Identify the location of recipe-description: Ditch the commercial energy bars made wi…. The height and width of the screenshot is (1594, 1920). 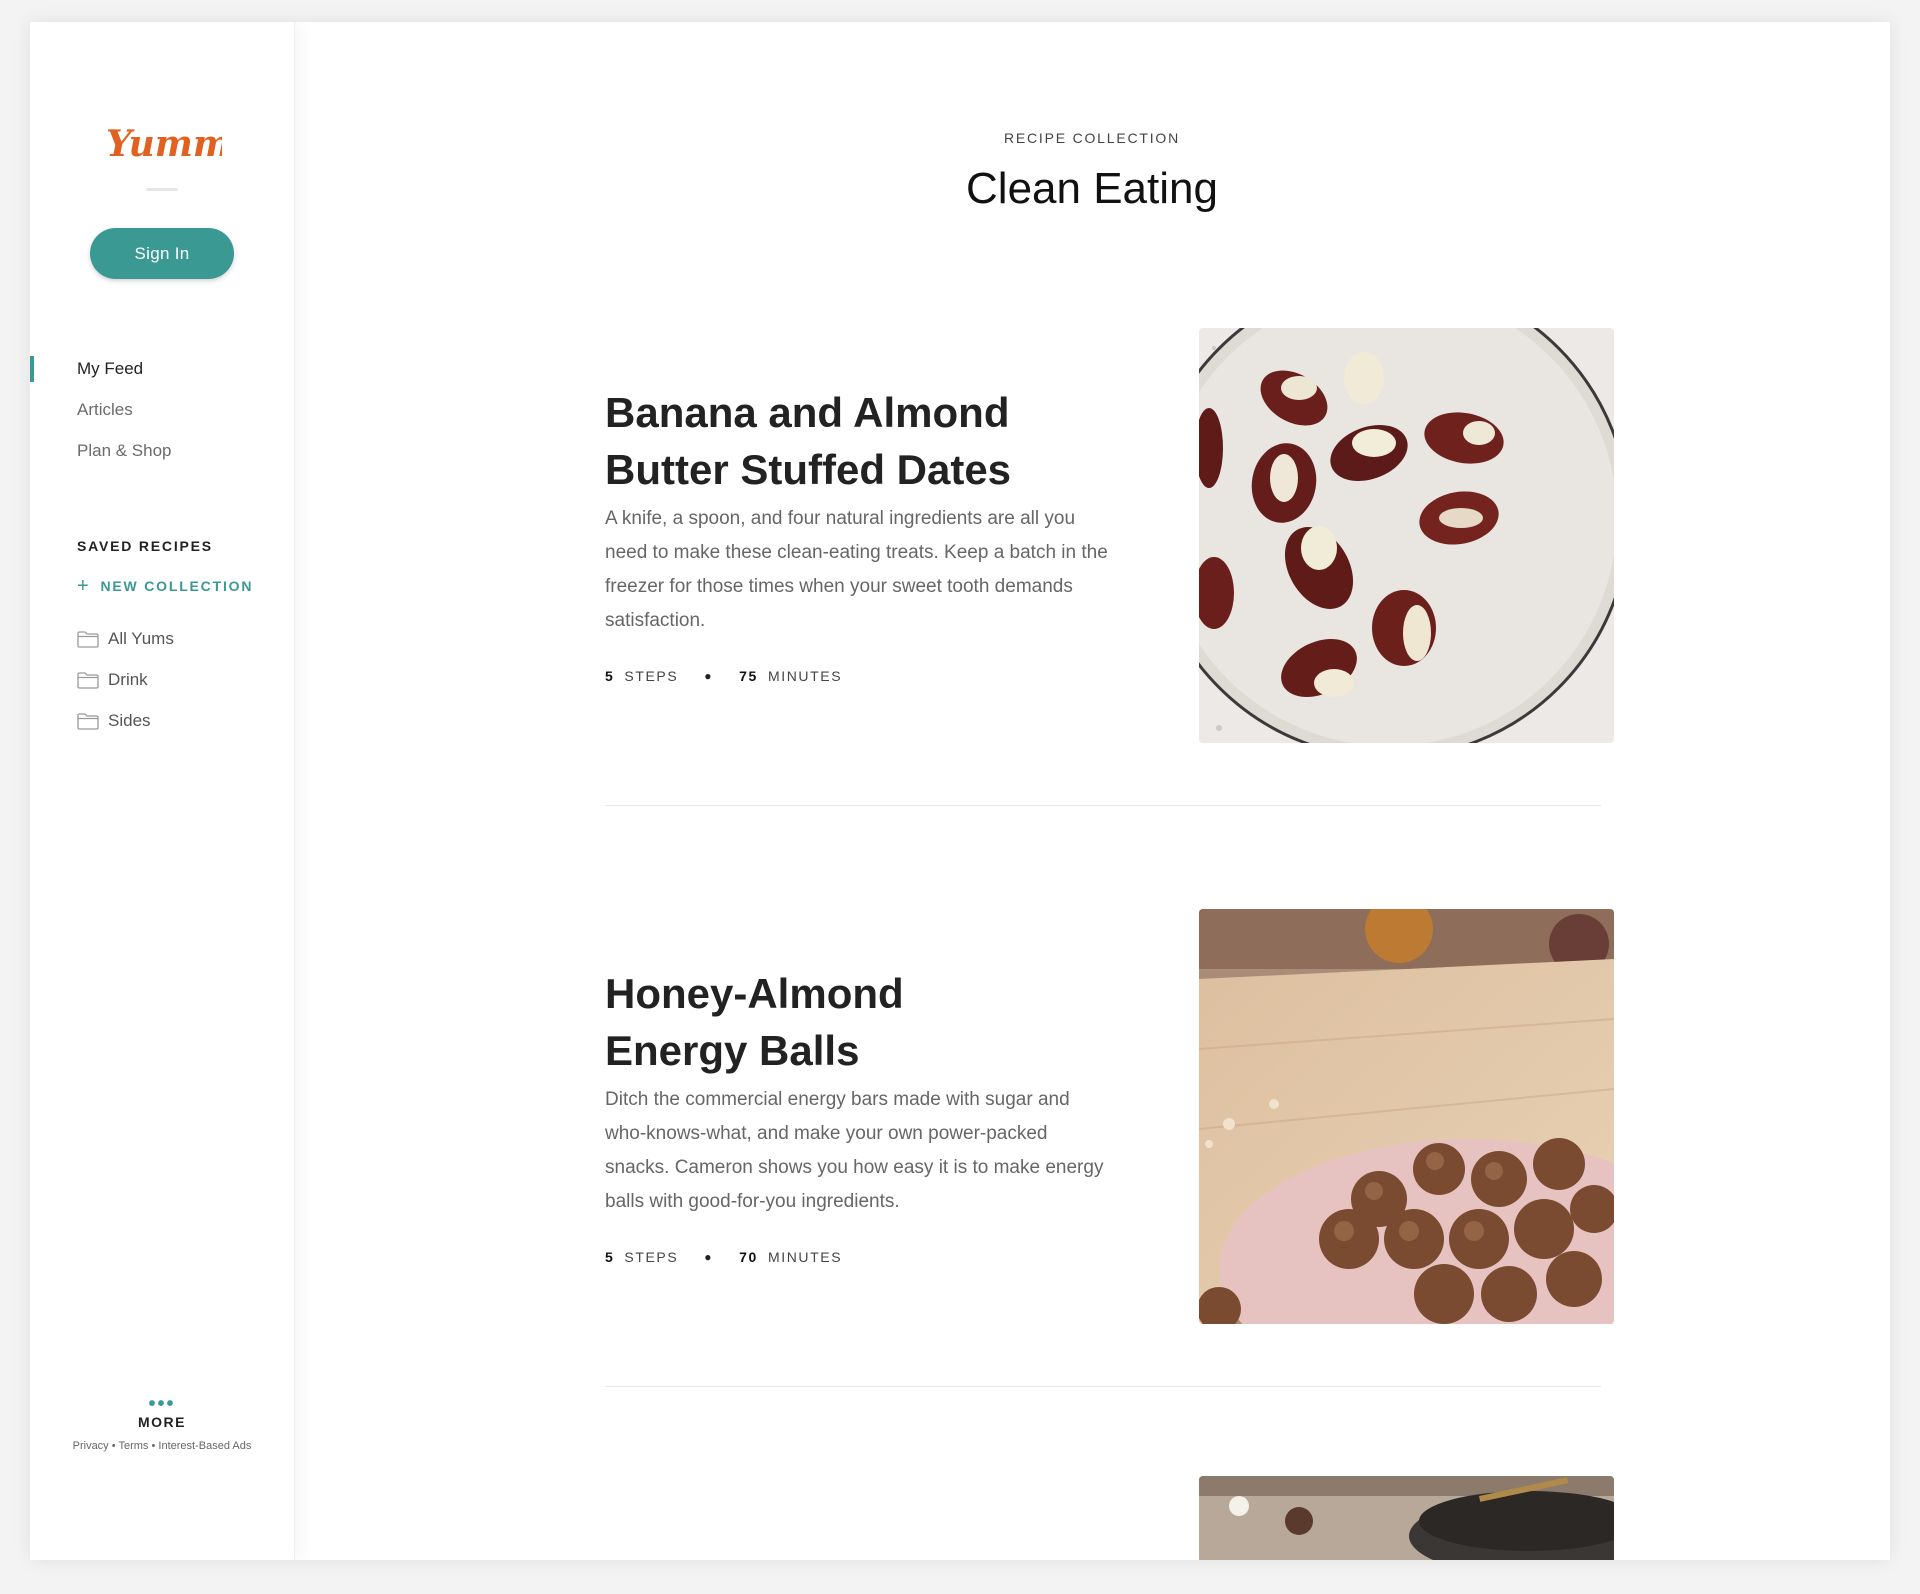
(854, 1150).